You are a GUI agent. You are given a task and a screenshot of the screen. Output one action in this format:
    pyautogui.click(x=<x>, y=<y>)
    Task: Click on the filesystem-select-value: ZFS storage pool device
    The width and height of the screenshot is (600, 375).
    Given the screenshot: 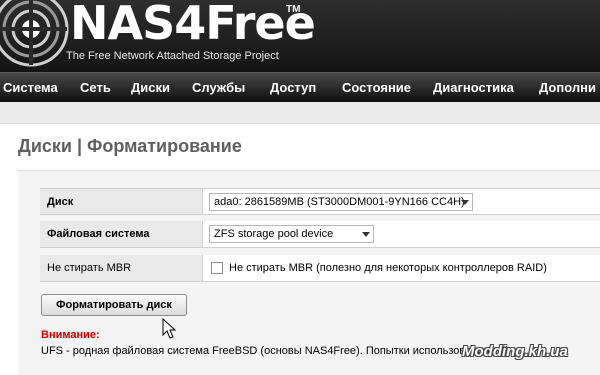 What is the action you would take?
    pyautogui.click(x=274, y=234)
    